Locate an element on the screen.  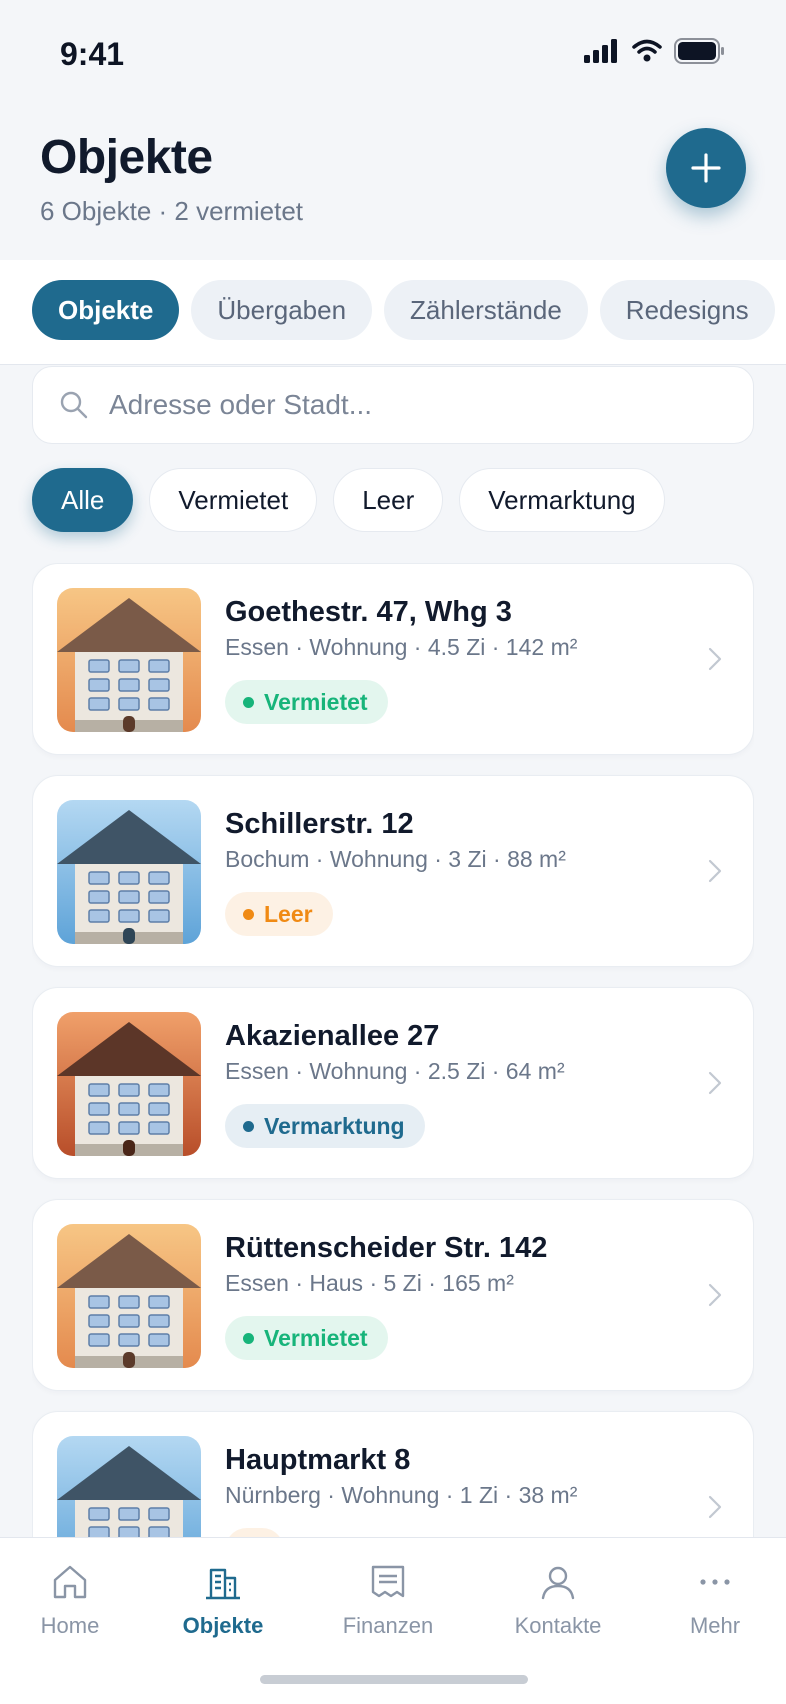
nav-item-mehr: Mehr is located at coordinates (715, 1600).